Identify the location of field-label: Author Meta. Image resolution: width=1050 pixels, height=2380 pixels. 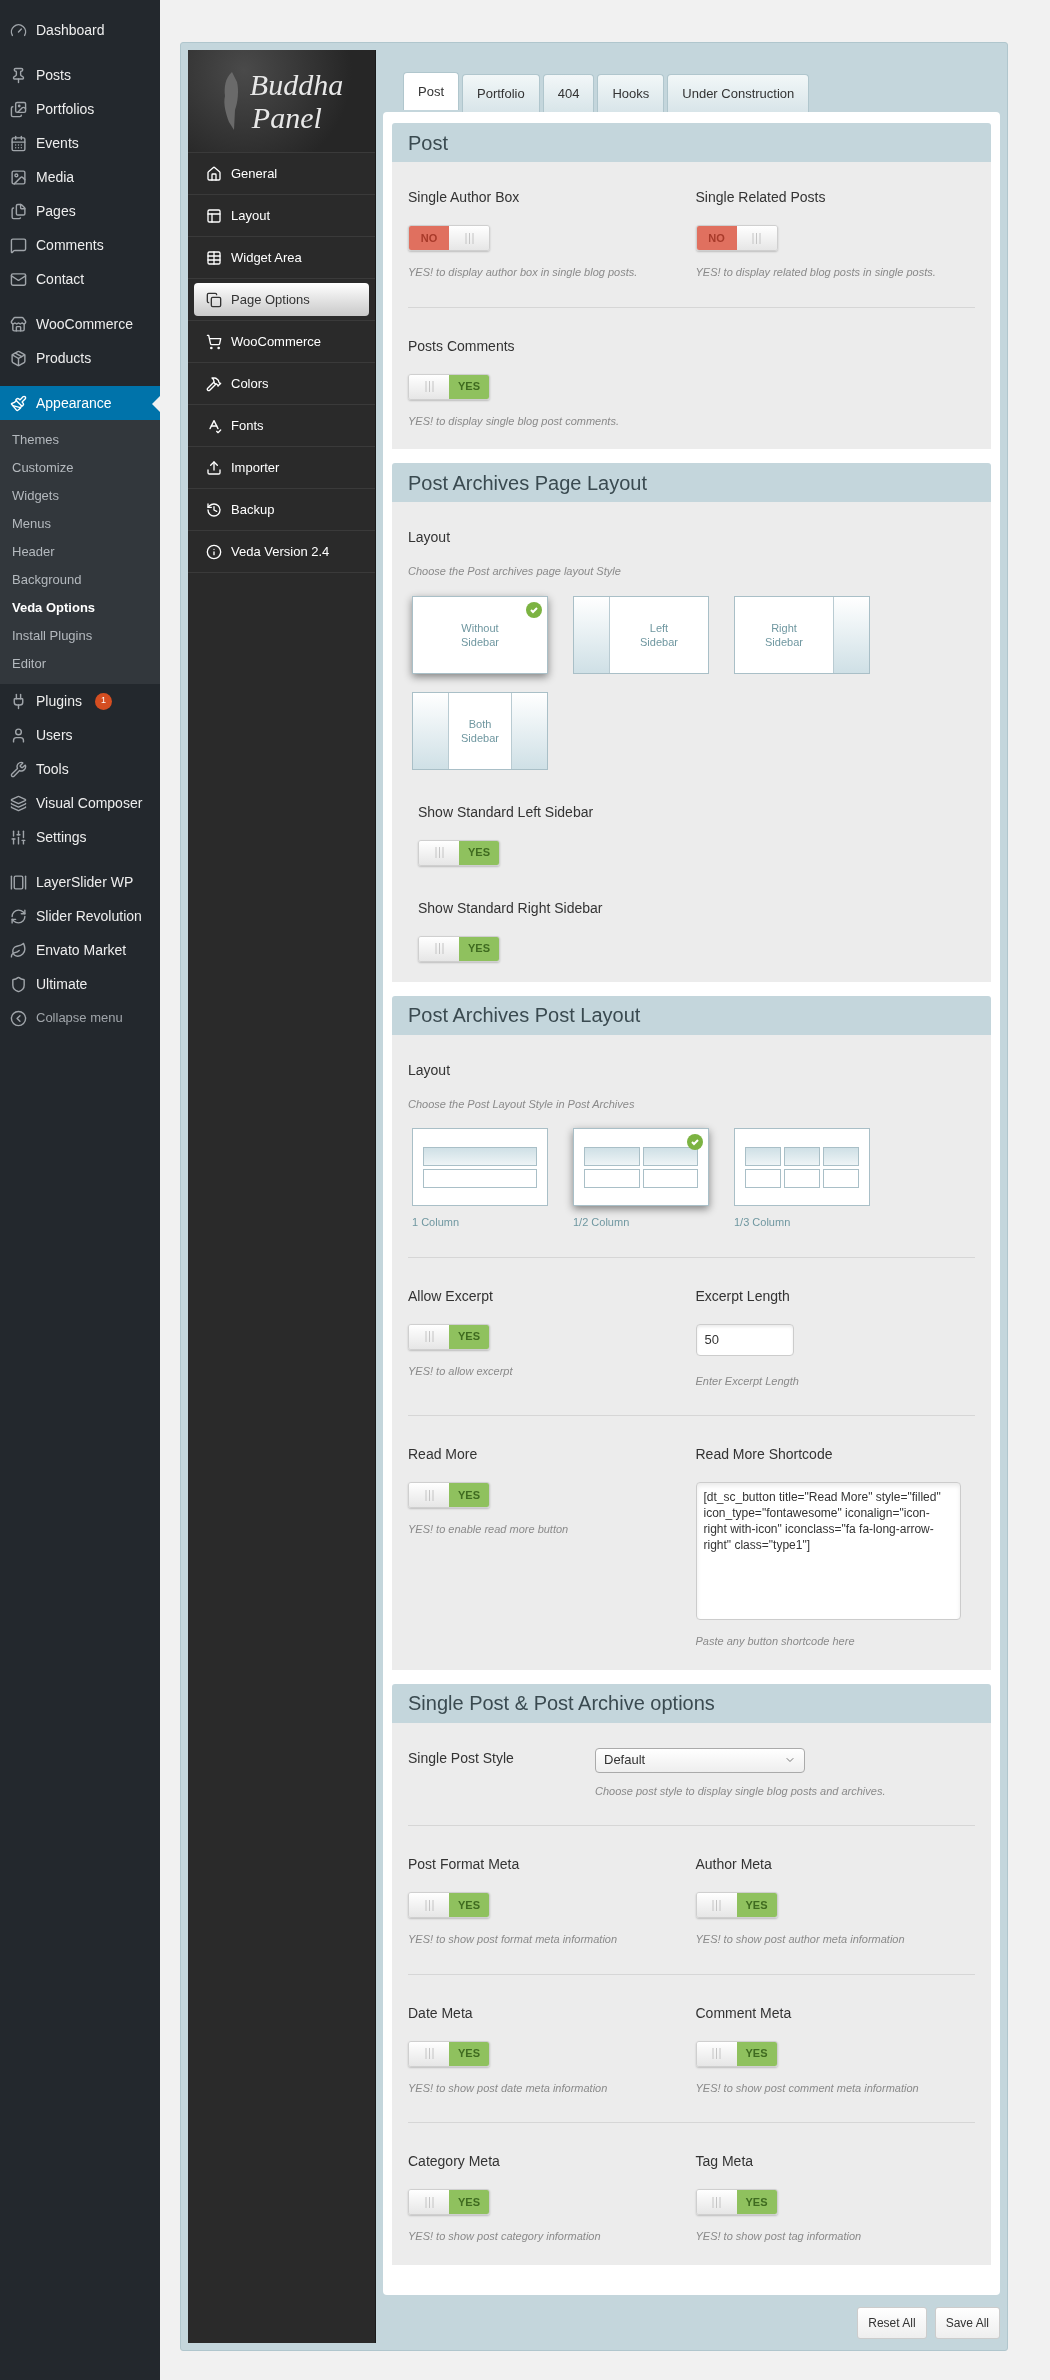
(734, 1864).